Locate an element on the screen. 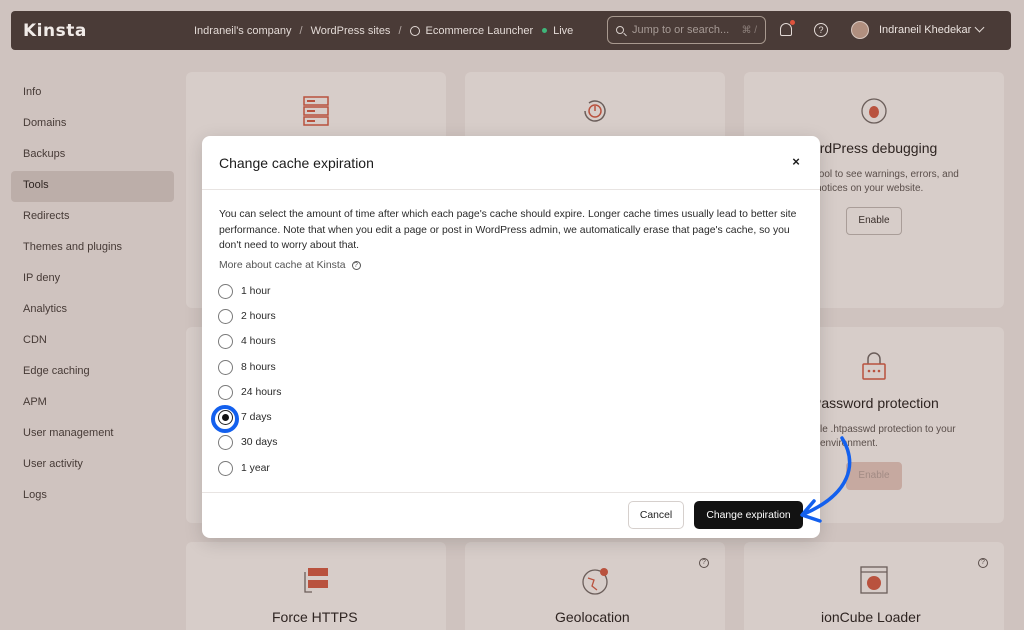  breadcrumb-company: Indraneil's company is located at coordinates (243, 31).